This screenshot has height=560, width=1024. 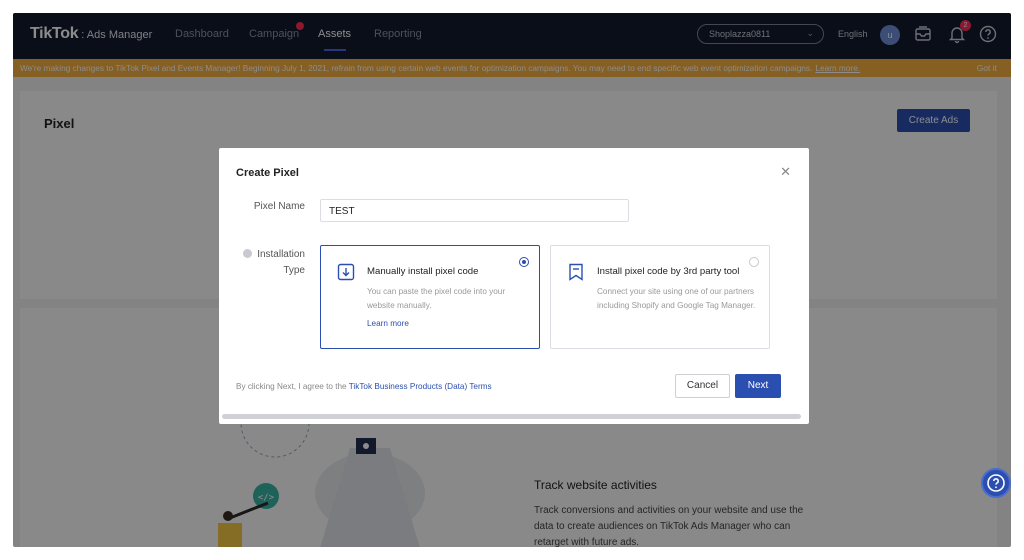 I want to click on third-party-install-title: Install pixel code by 3rd party tool, so click(x=668, y=271).